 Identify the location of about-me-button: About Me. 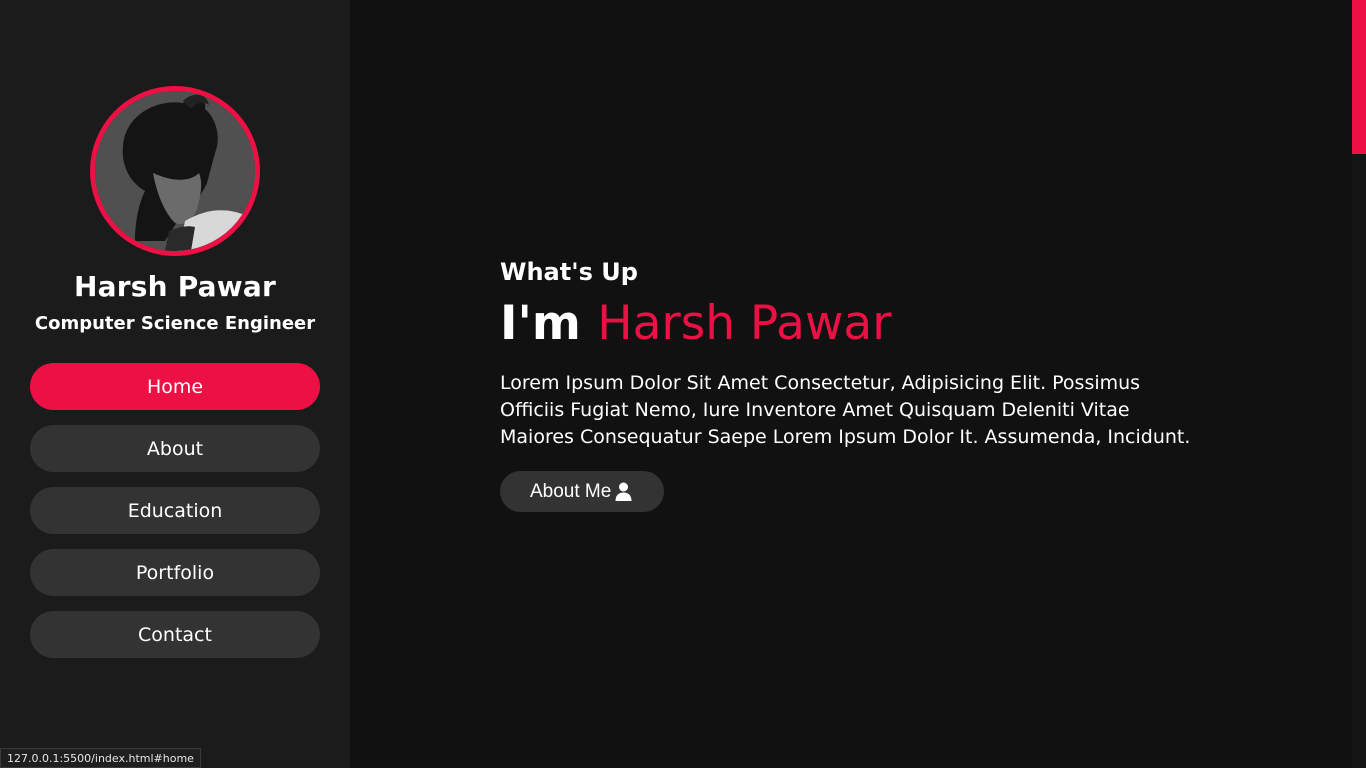
(582, 491).